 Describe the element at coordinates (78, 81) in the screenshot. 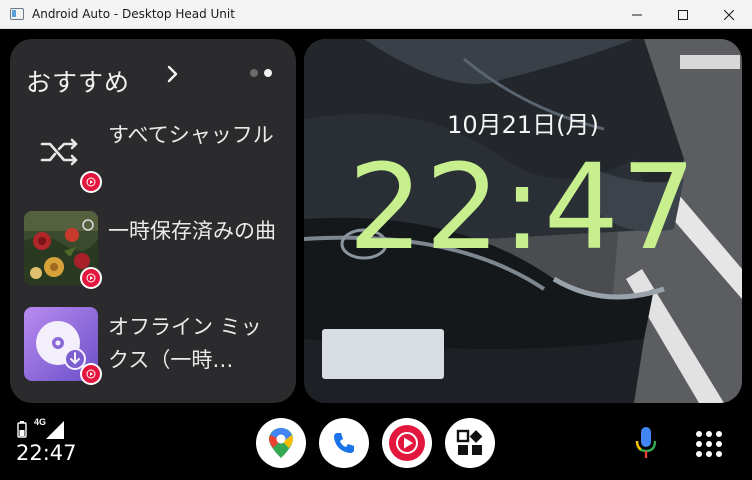

I see `recommendations-title: おすすめ` at that location.